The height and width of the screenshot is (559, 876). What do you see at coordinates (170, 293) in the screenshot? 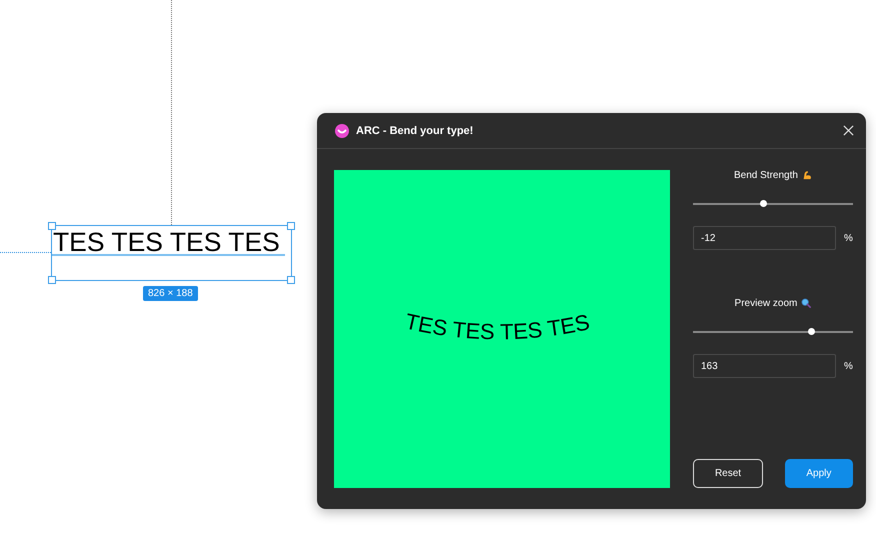
I see `dimensions-badge: 826 × 188` at bounding box center [170, 293].